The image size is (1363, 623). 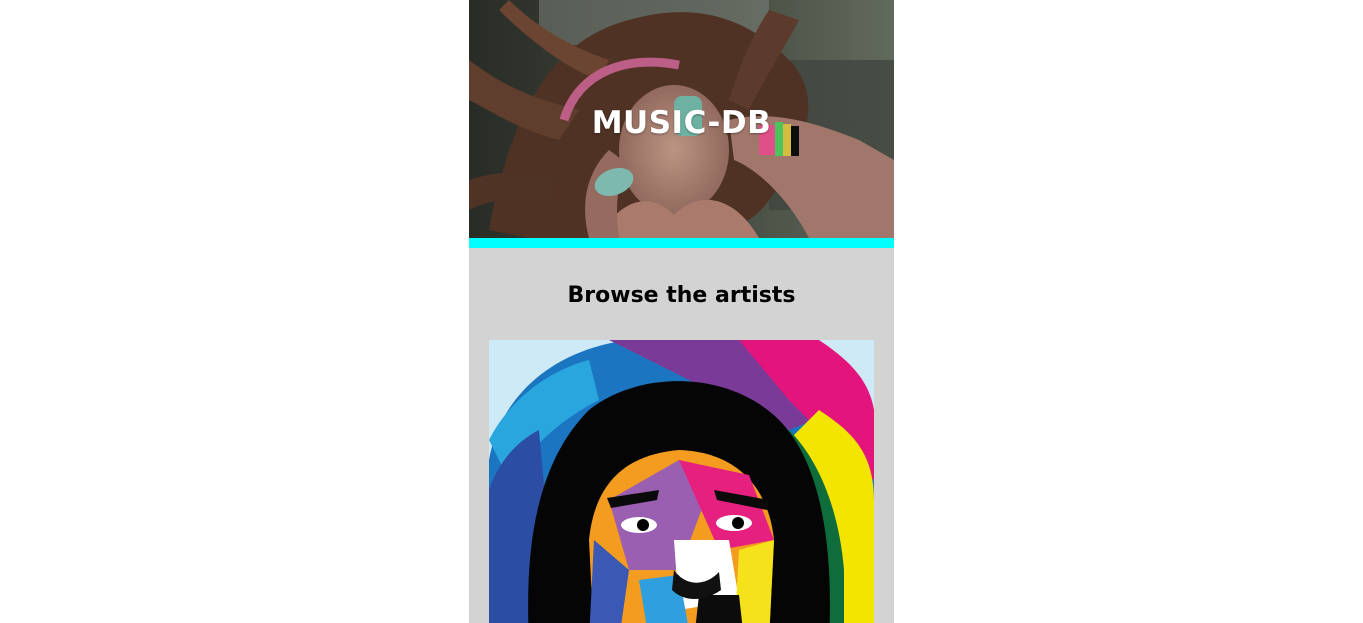 What do you see at coordinates (681, 243) in the screenshot?
I see `header-accent-bar` at bounding box center [681, 243].